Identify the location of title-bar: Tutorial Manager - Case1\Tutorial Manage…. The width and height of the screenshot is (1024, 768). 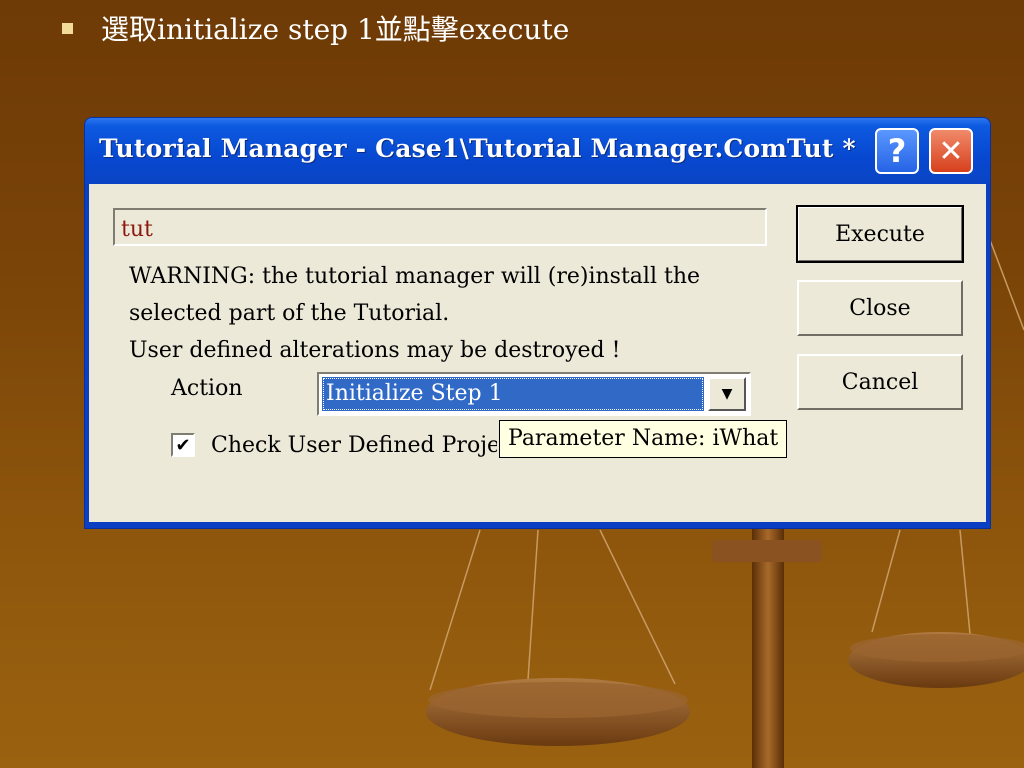
(537, 151).